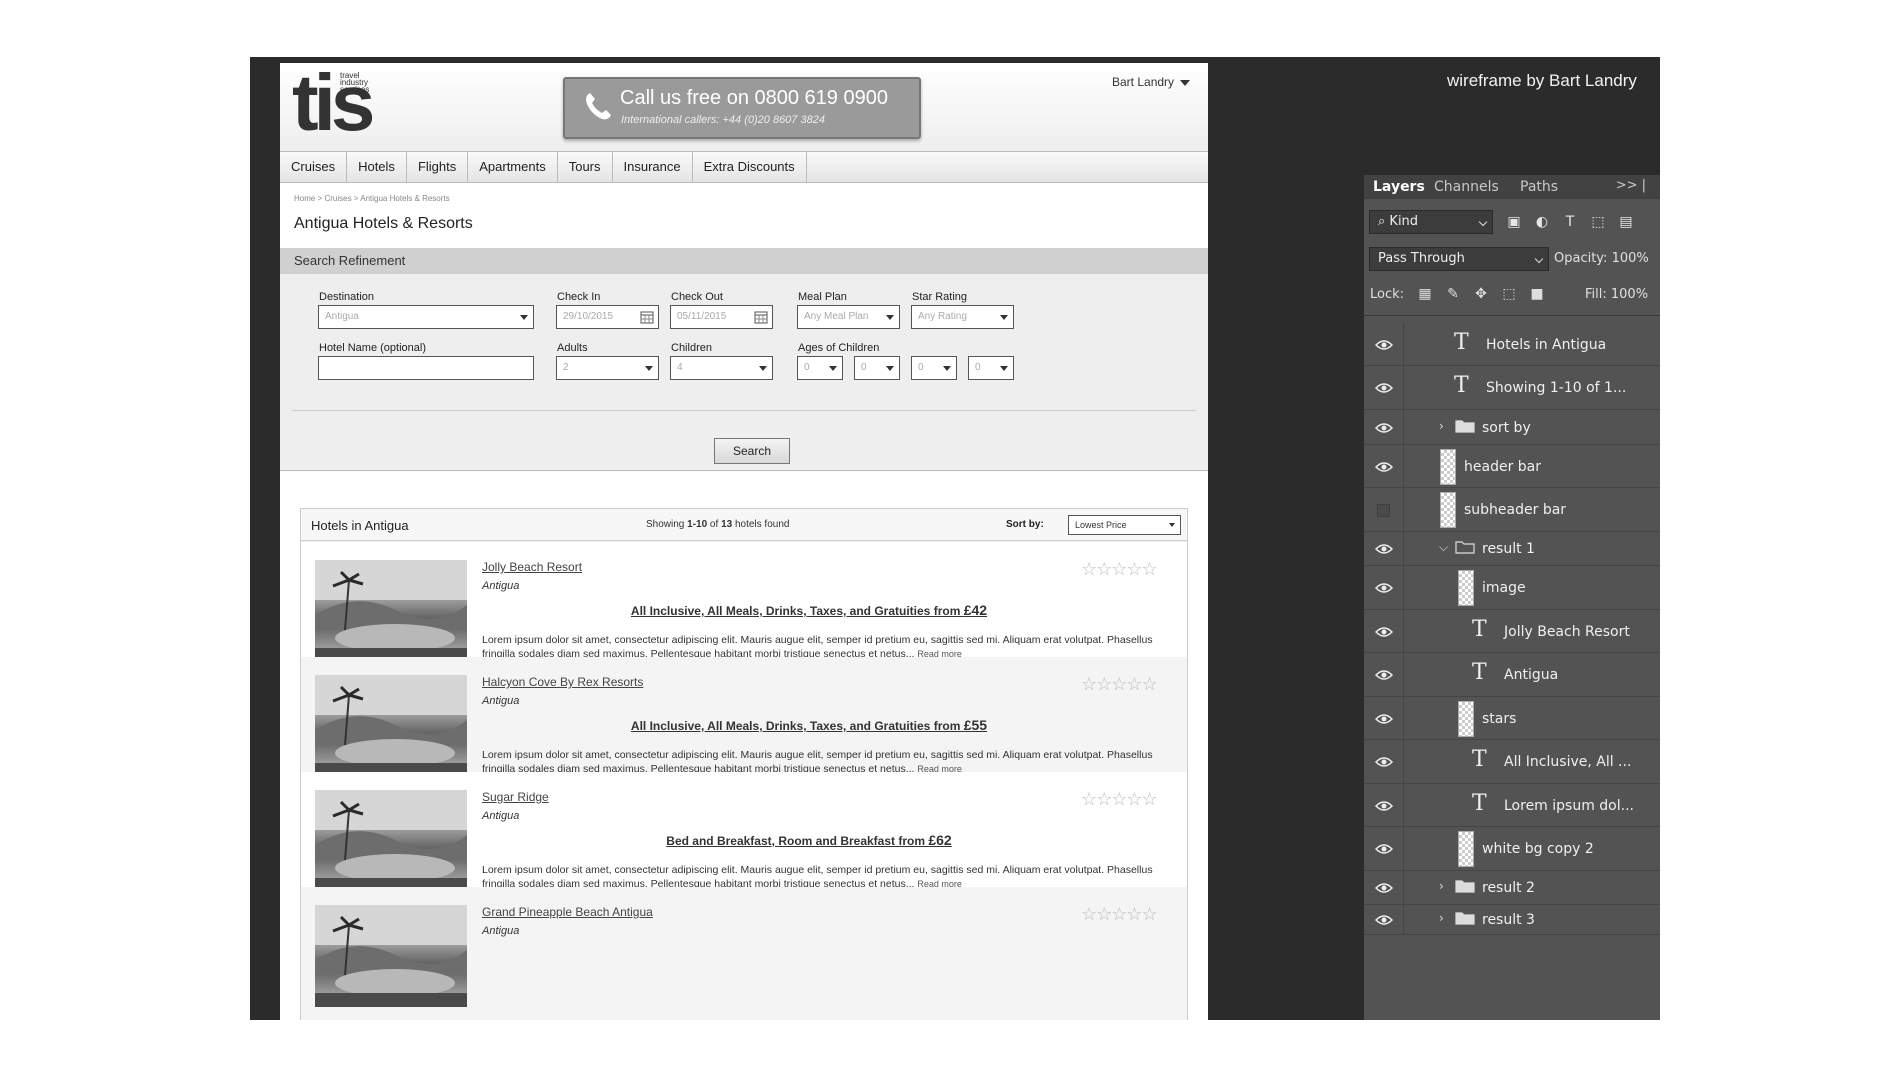 Image resolution: width=1900 pixels, height=1069 pixels. I want to click on hotel-name-link: Jolly Beach Resort, so click(532, 567).